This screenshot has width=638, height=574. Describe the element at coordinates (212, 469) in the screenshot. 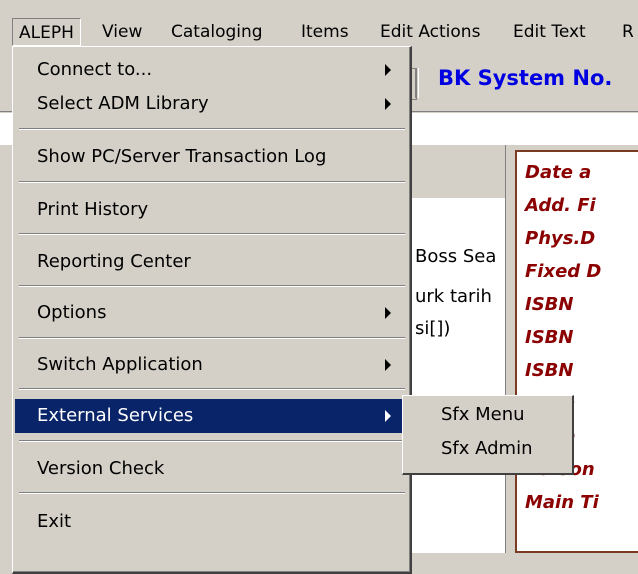

I see `menu-item-version-check: Version Check` at that location.